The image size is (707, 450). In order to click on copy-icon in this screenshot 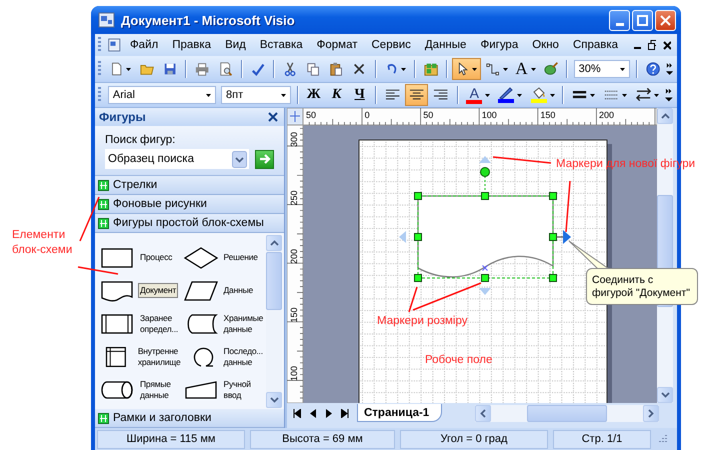, I will do `click(313, 69)`.